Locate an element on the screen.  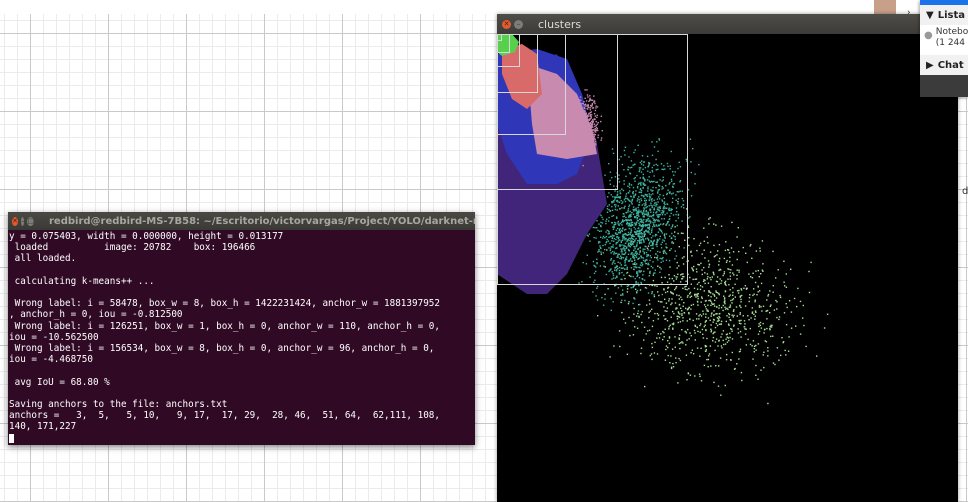
clusters-titlebar: ✕ – clusters is located at coordinates (727, 24).